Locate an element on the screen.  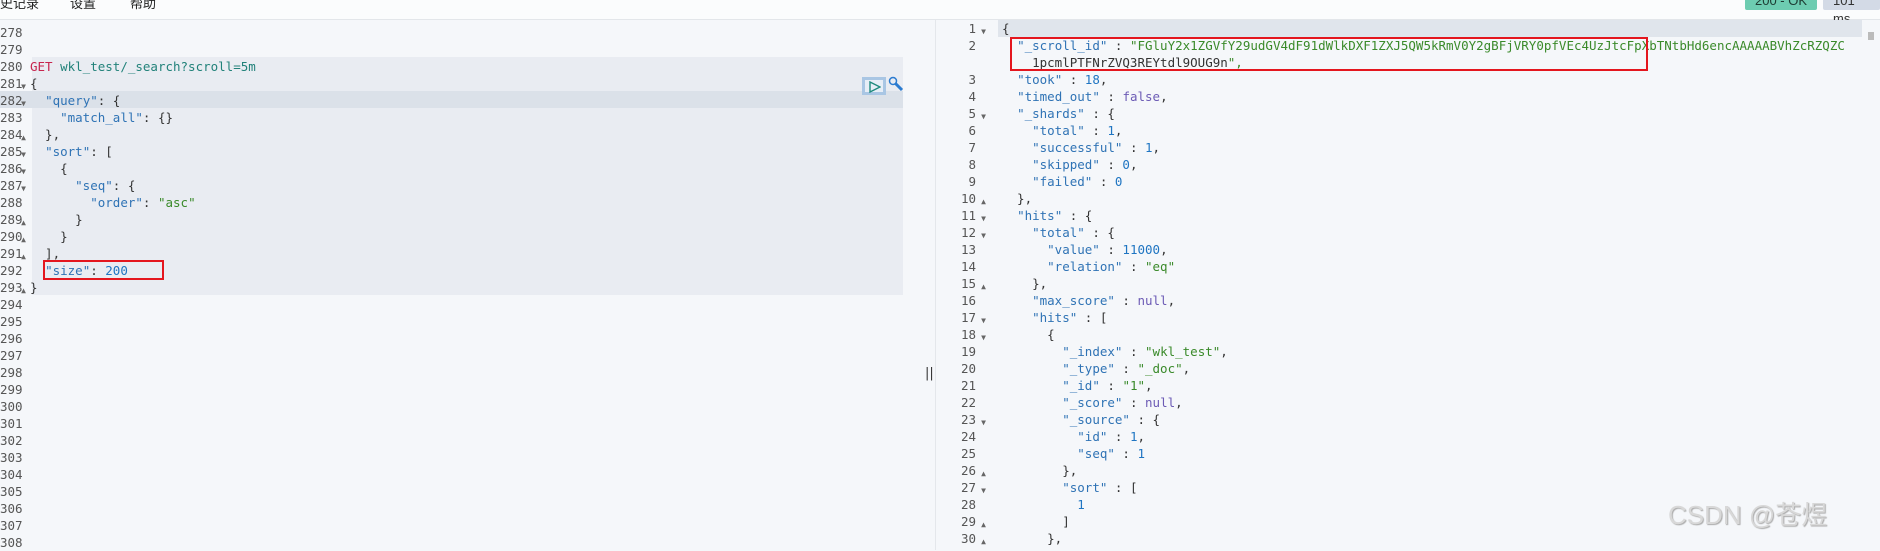
wrench-icon is located at coordinates (896, 84).